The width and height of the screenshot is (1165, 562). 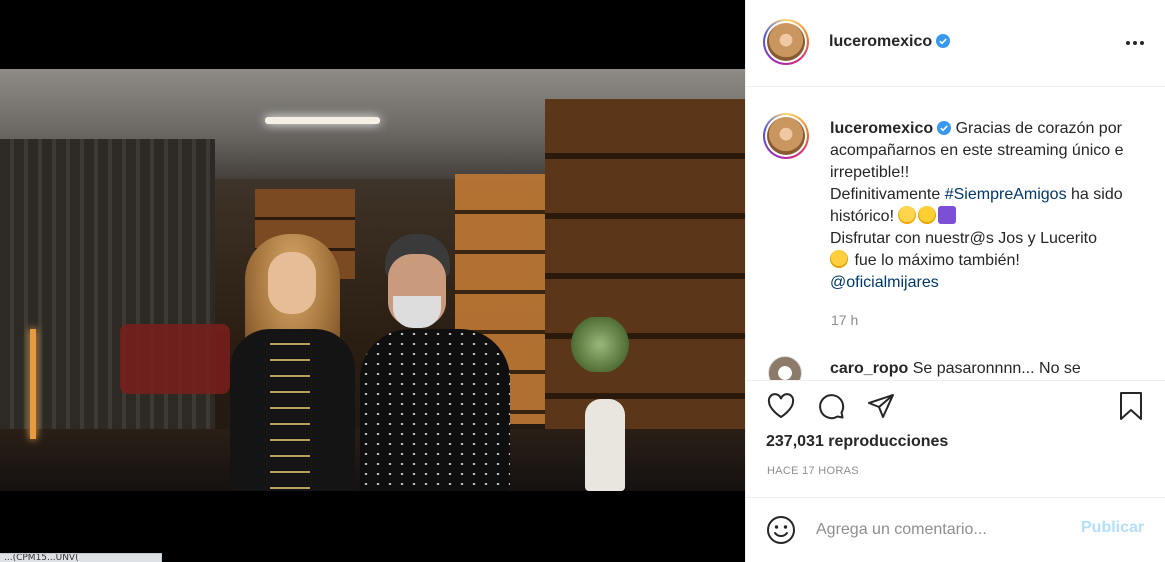 I want to click on share-button, so click(x=881, y=406).